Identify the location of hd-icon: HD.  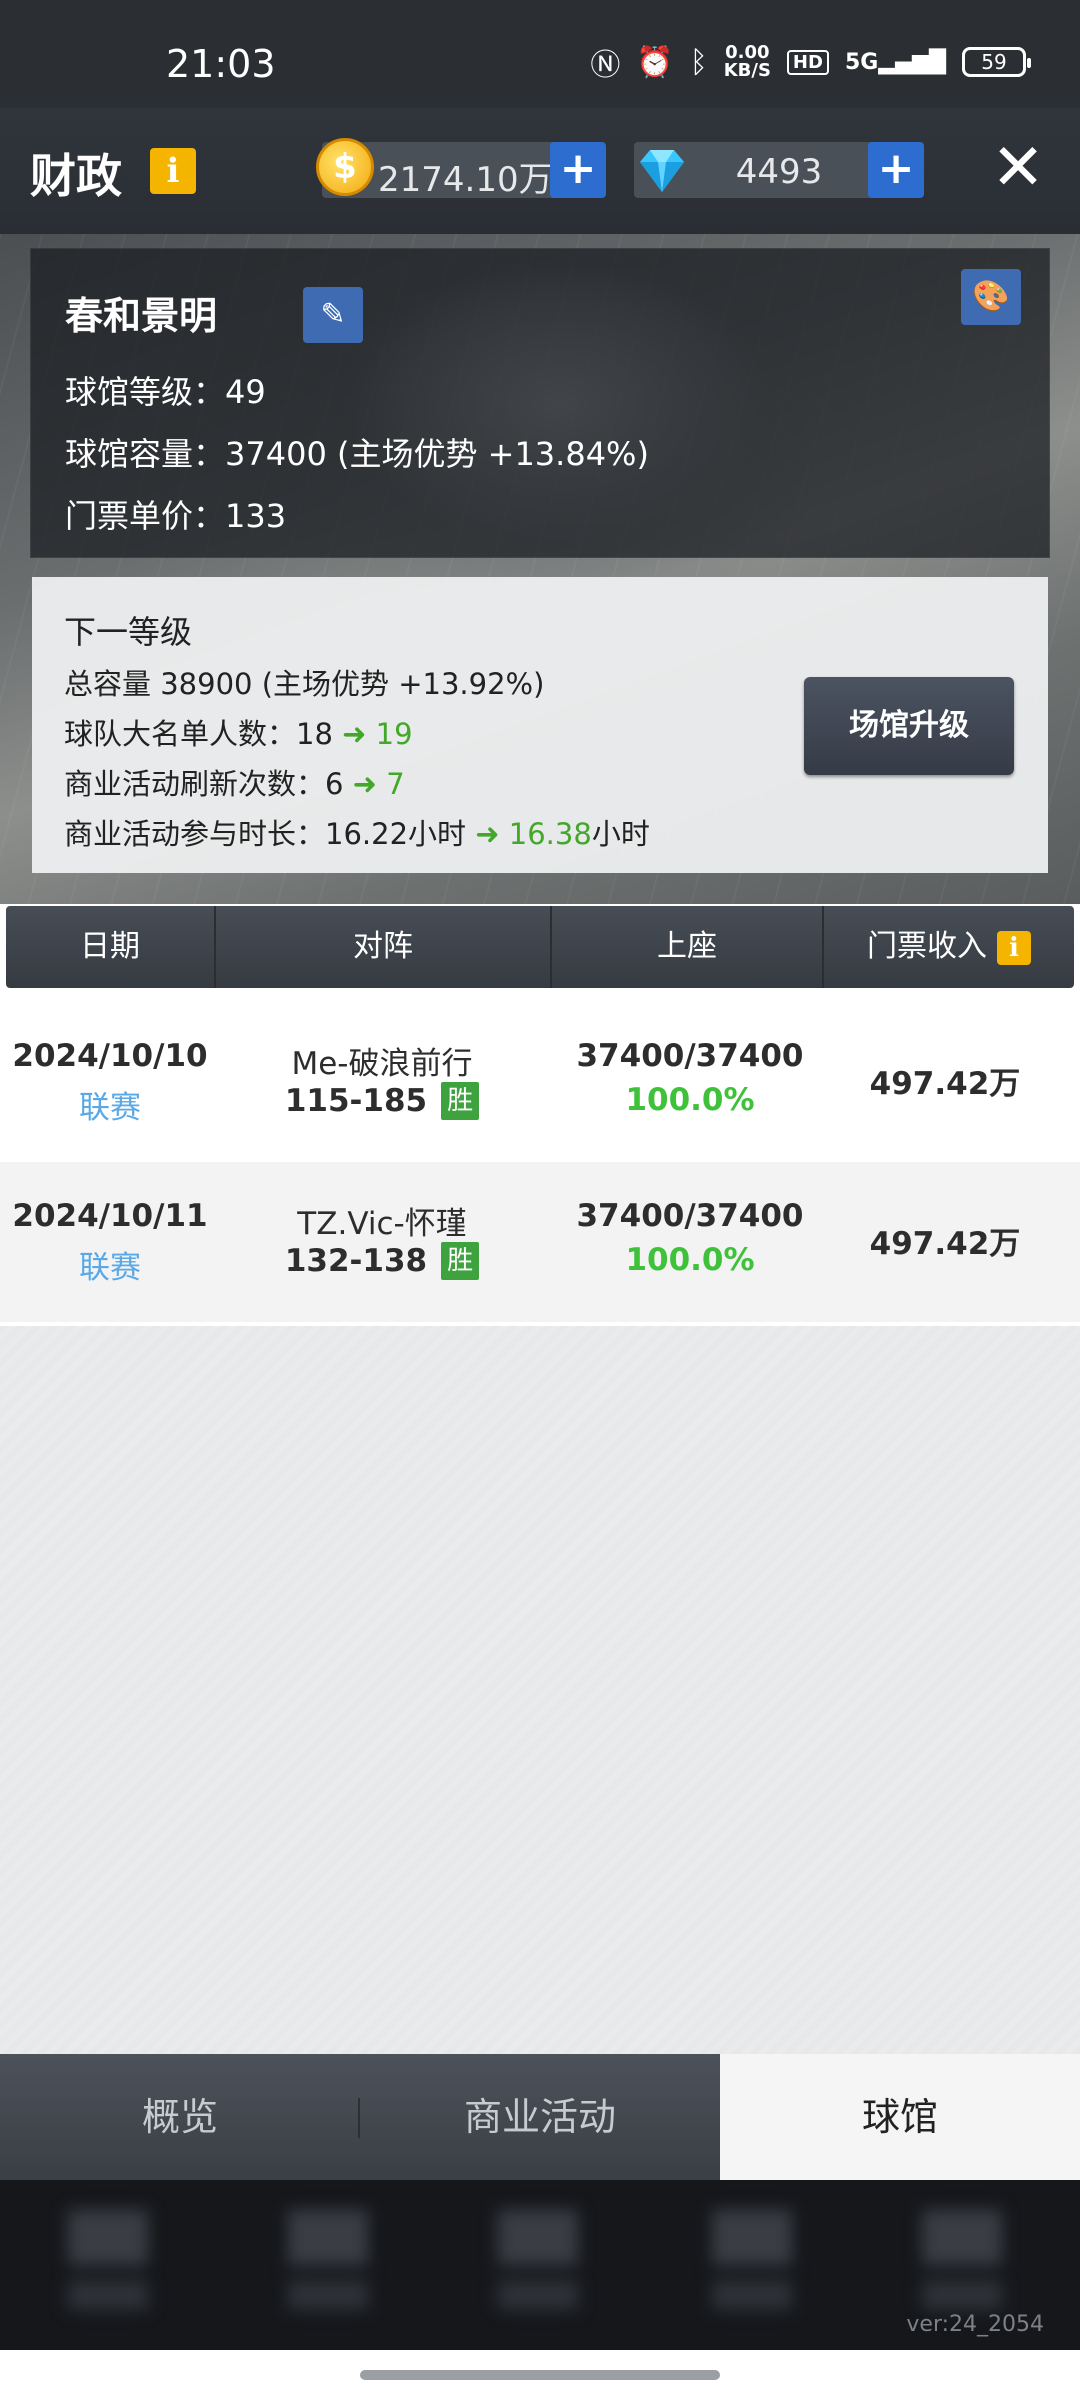
(807, 62).